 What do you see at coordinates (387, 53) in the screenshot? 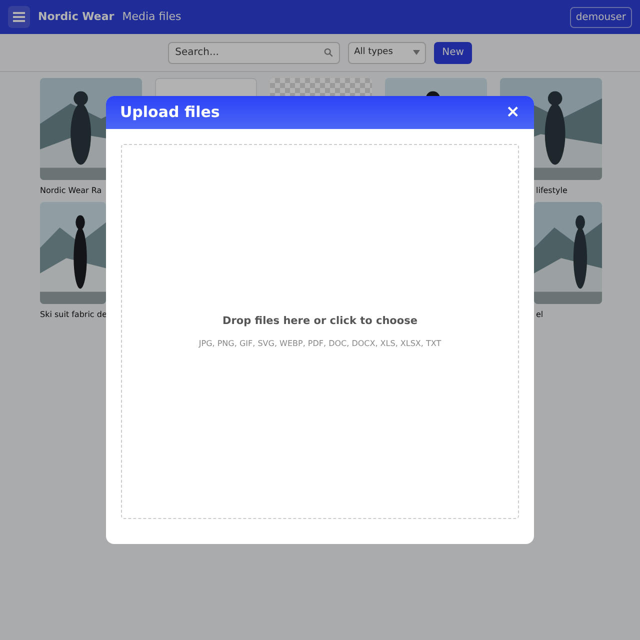
I see `type-select: All types` at bounding box center [387, 53].